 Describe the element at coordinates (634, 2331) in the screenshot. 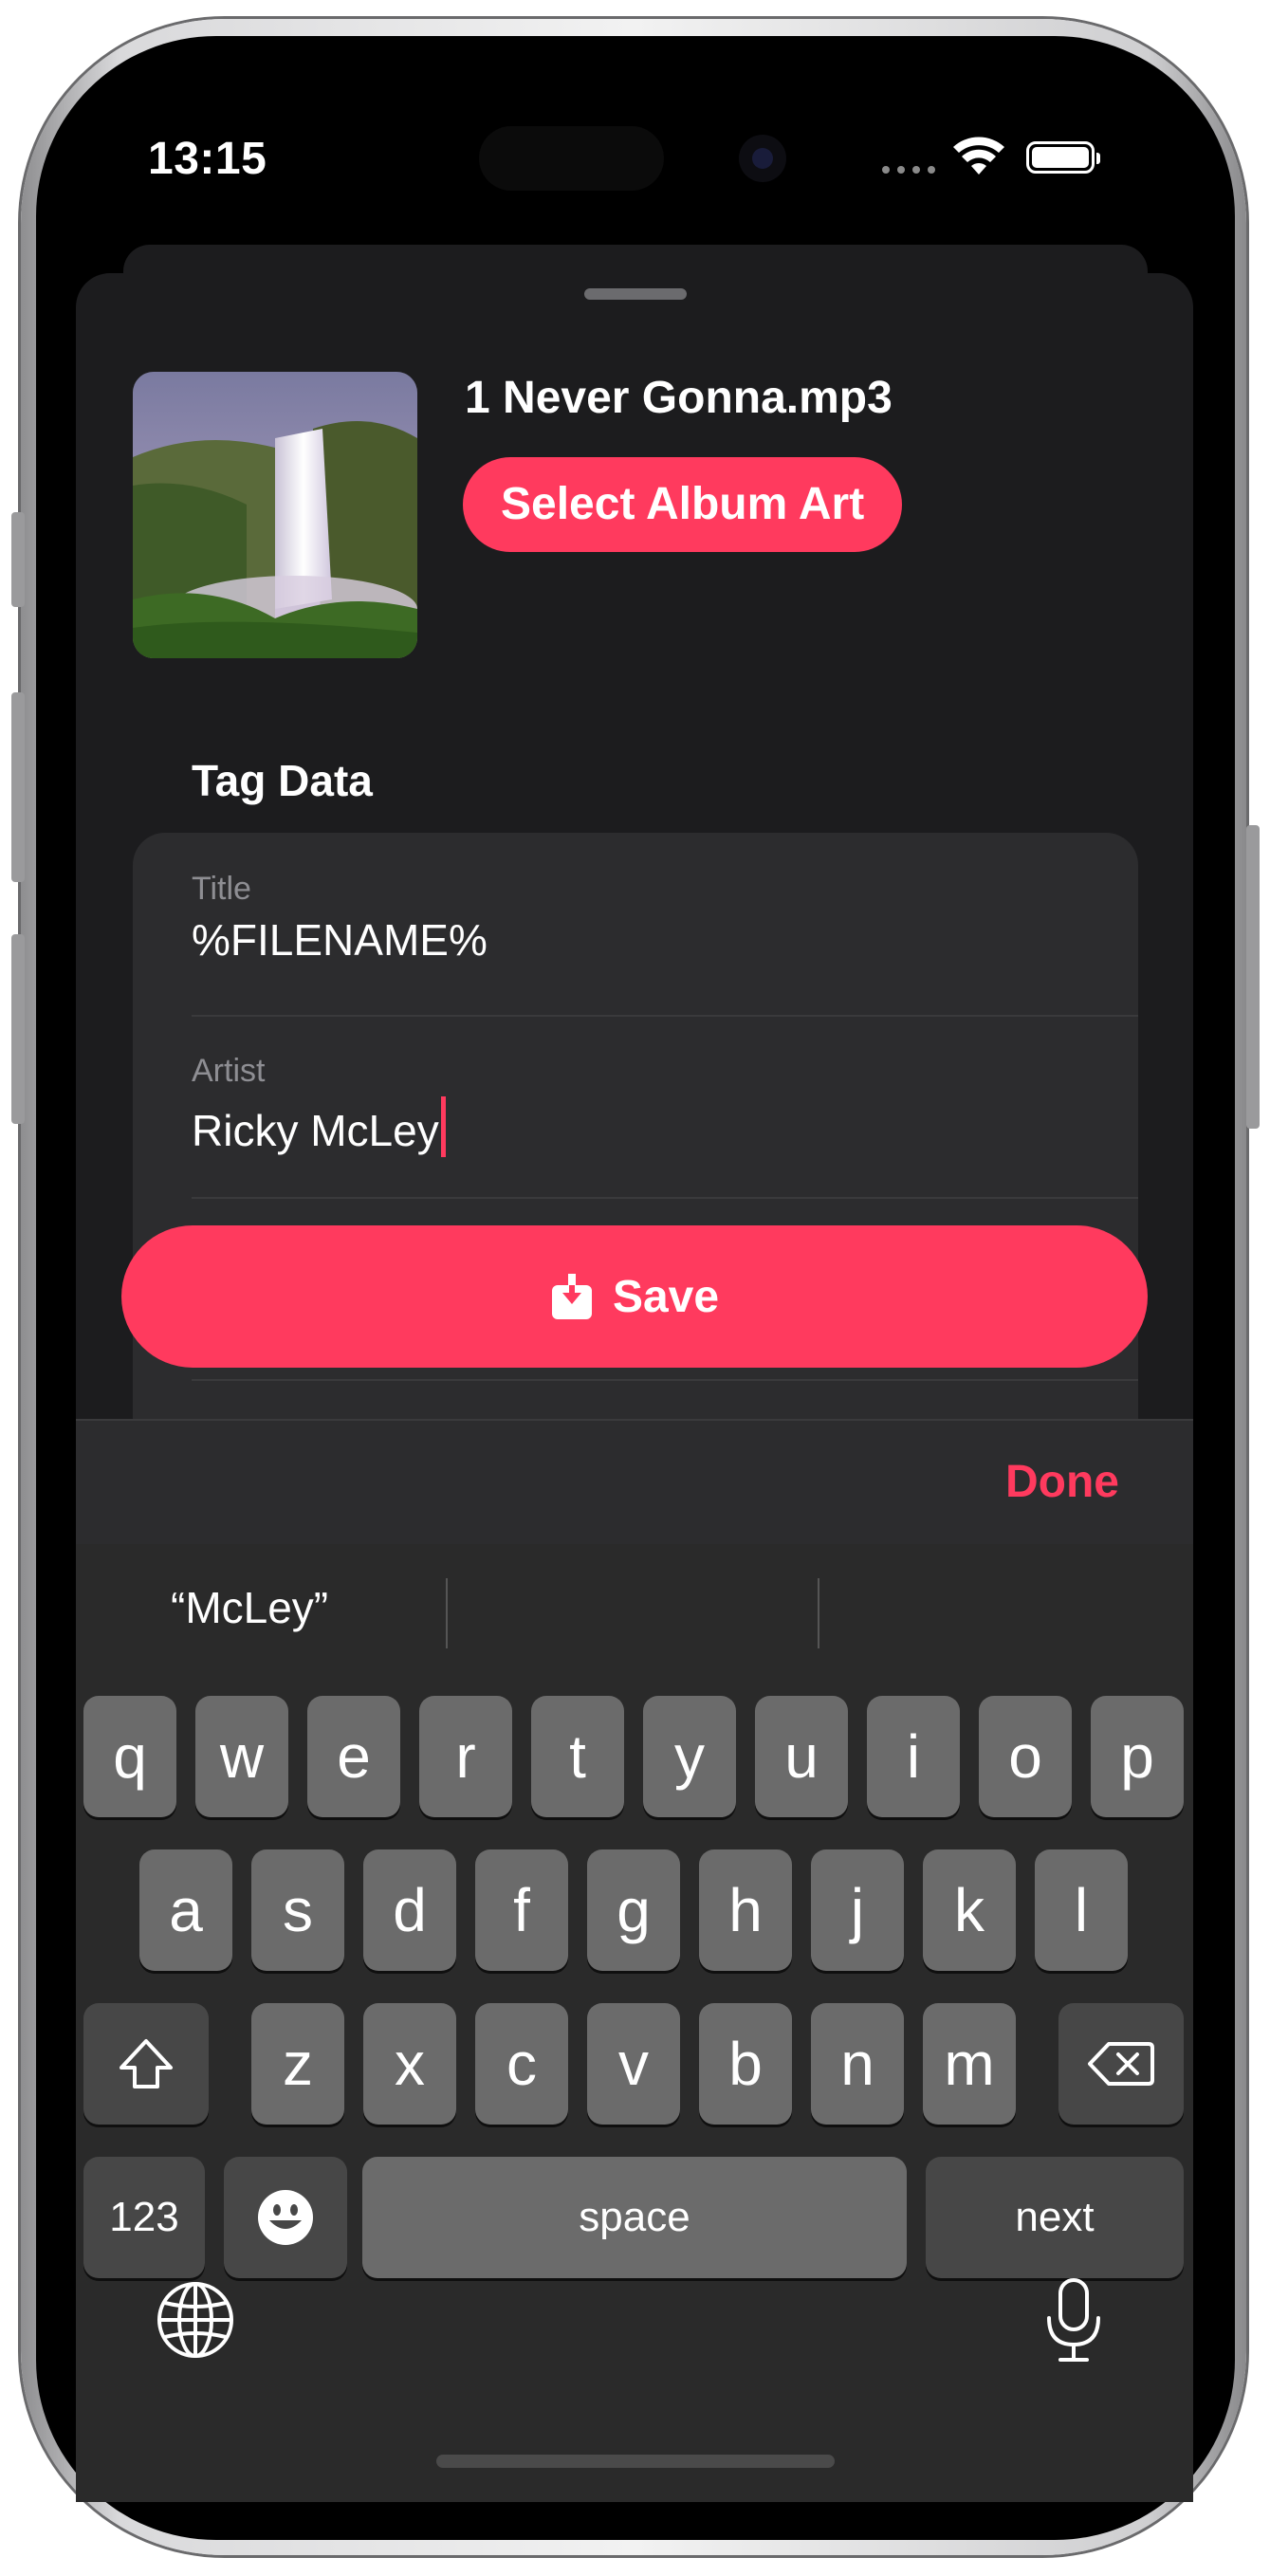

I see `keyboard-bottom-row` at that location.